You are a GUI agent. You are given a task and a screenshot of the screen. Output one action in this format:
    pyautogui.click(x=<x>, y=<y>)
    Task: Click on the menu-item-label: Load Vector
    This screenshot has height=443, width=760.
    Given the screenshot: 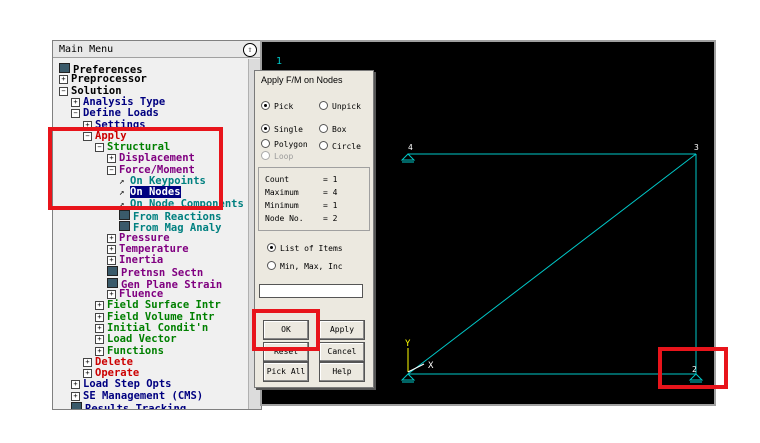 What is the action you would take?
    pyautogui.click(x=142, y=339)
    